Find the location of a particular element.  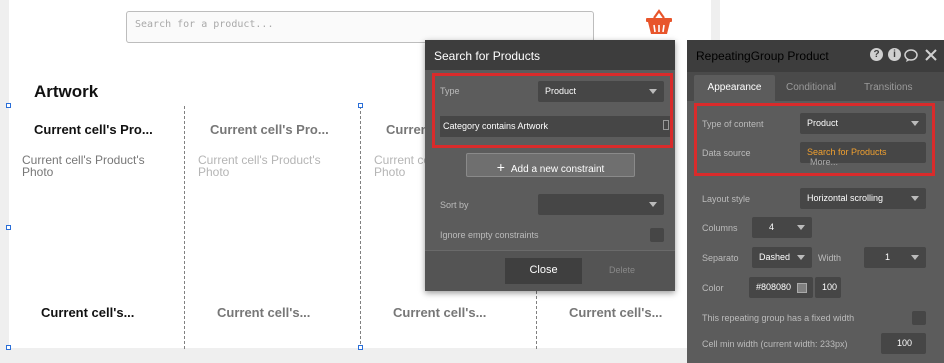

tab-transitions: Transitions is located at coordinates (888, 87).